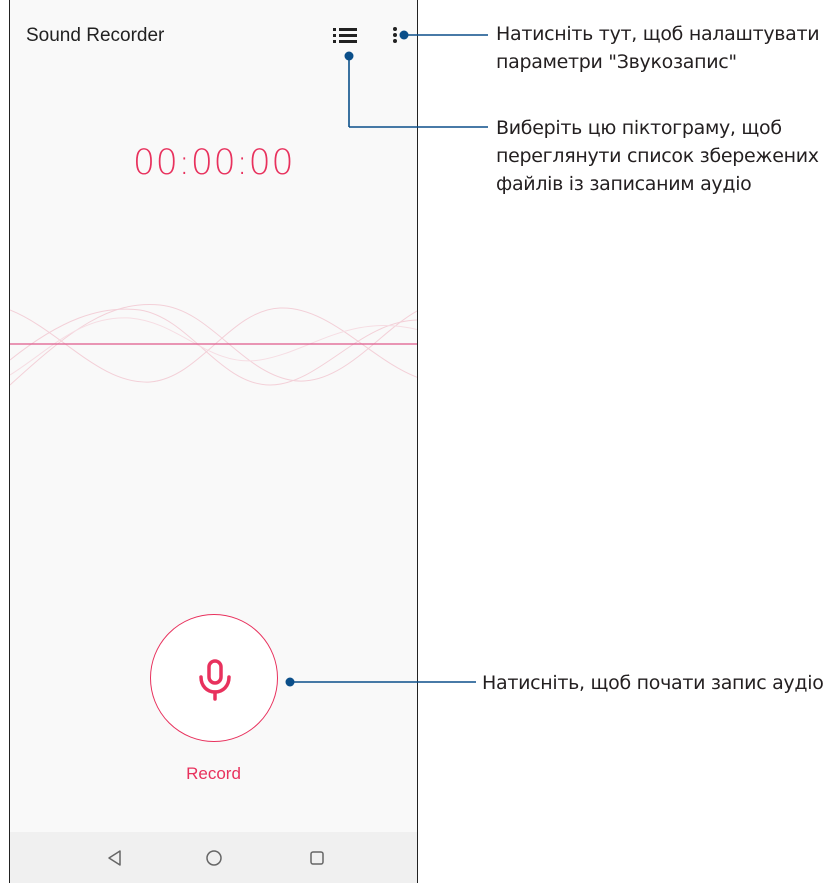 The image size is (840, 883). I want to click on home-circle-icon, so click(214, 858).